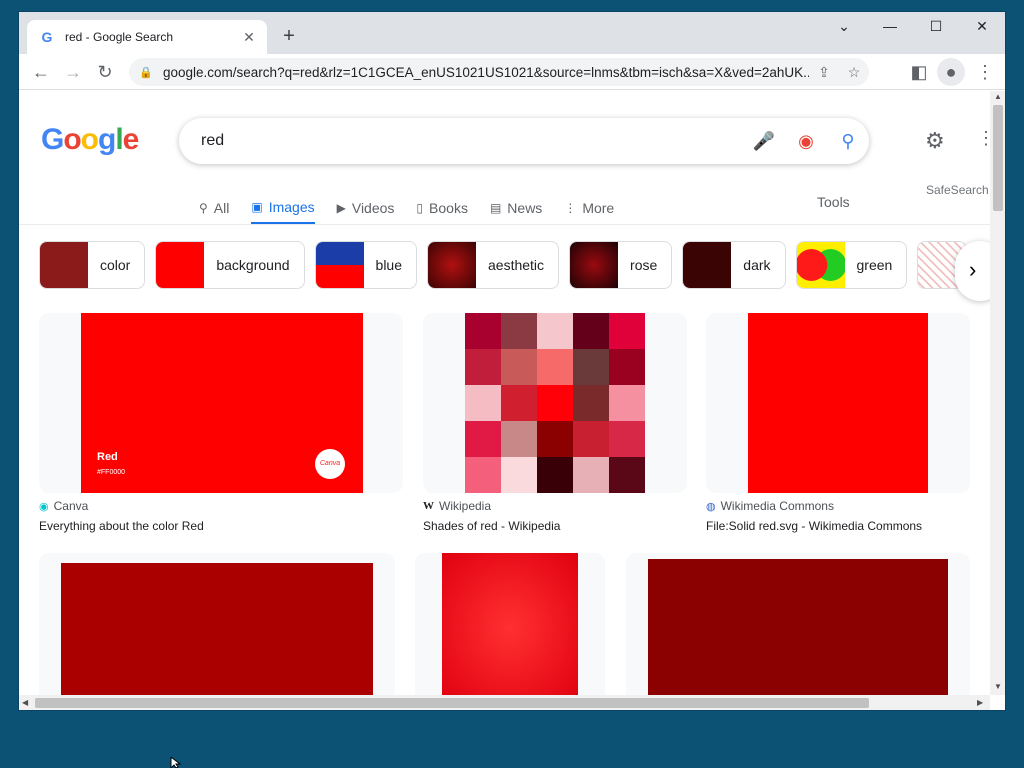  Describe the element at coordinates (998, 96) in the screenshot. I see `scroll-up-arrow-icon: ▲` at that location.